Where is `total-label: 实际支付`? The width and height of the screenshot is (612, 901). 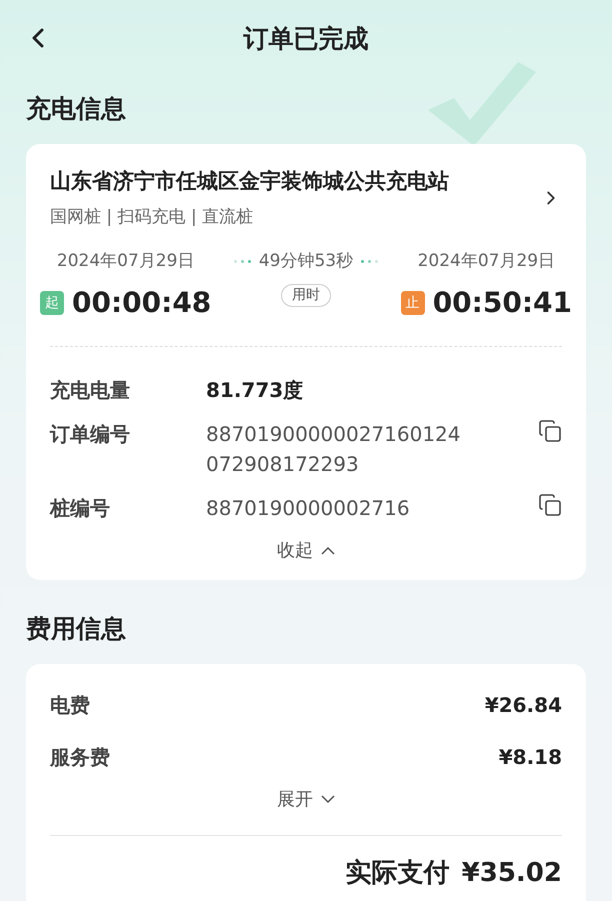
total-label: 实际支付 is located at coordinates (398, 873).